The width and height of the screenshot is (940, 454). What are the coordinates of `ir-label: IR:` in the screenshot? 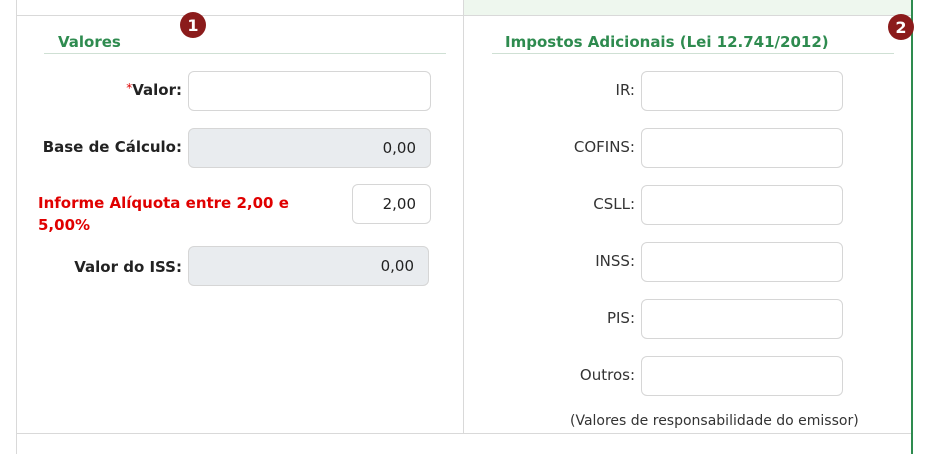 It's located at (625, 90).